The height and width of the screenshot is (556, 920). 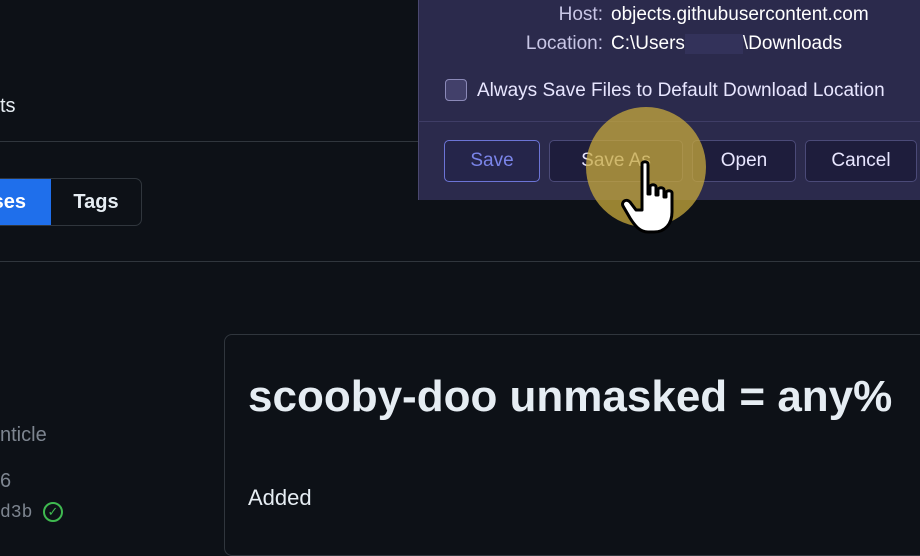 What do you see at coordinates (16, 513) in the screenshot?
I see `commit-hash-link: d3b` at bounding box center [16, 513].